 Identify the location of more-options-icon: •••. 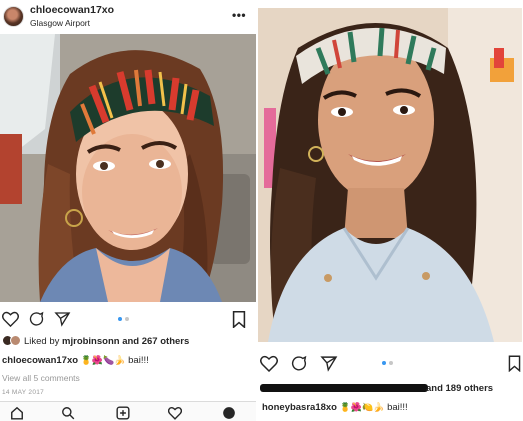
(239, 15).